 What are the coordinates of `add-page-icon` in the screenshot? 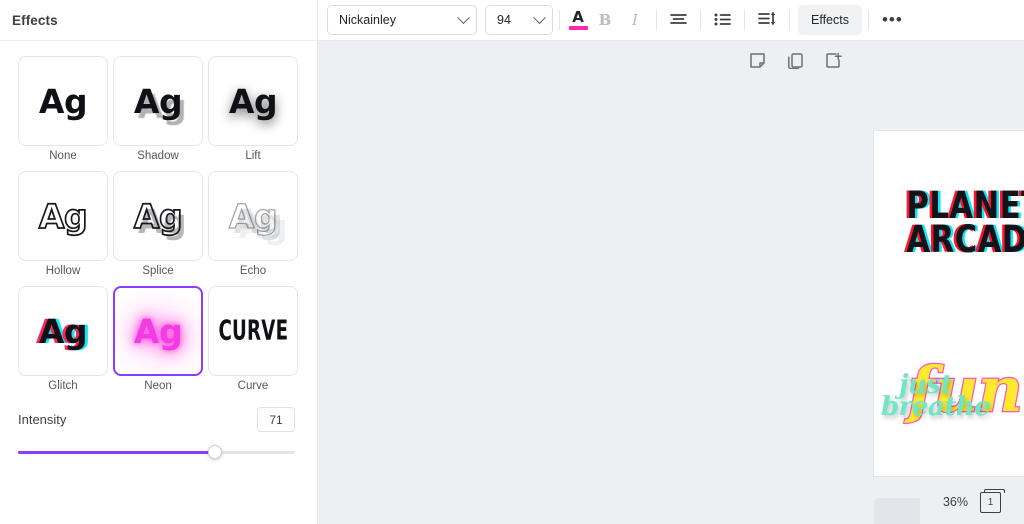 It's located at (833, 63).